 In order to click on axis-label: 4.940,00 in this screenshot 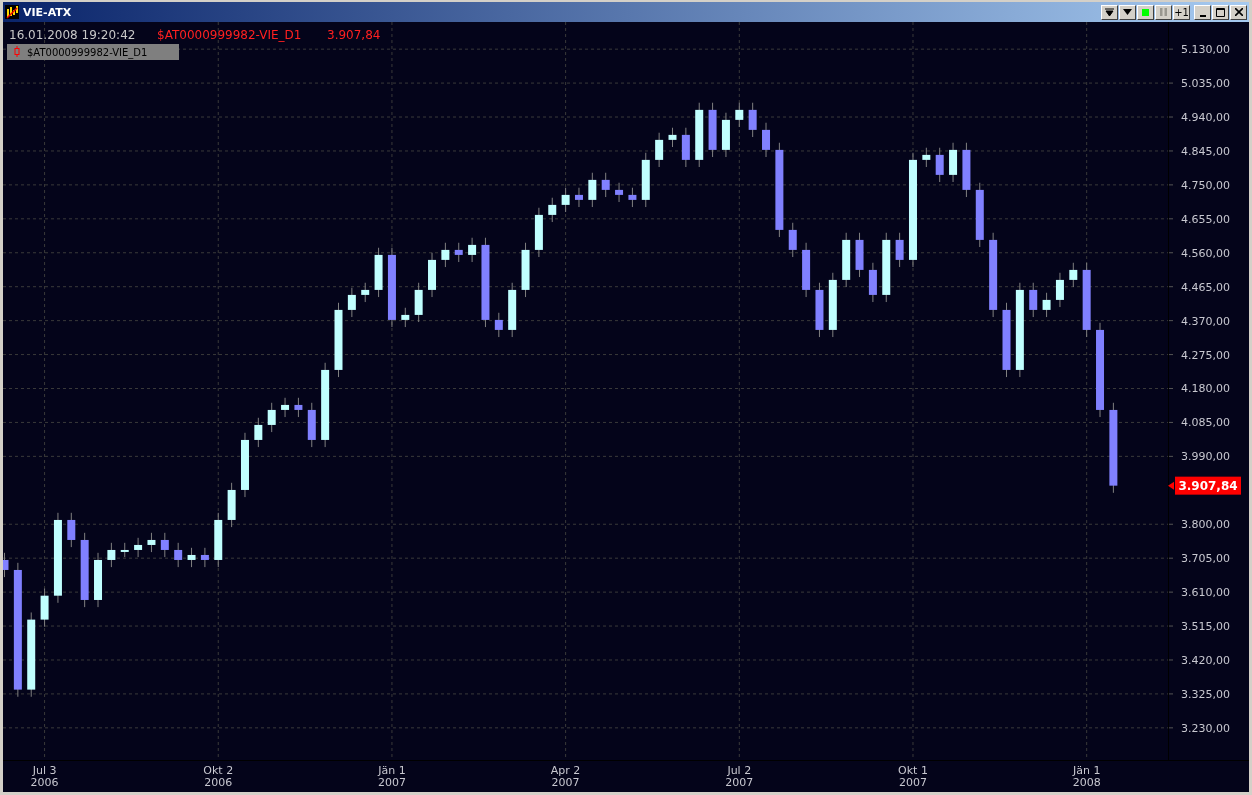, I will do `click(1205, 117)`.